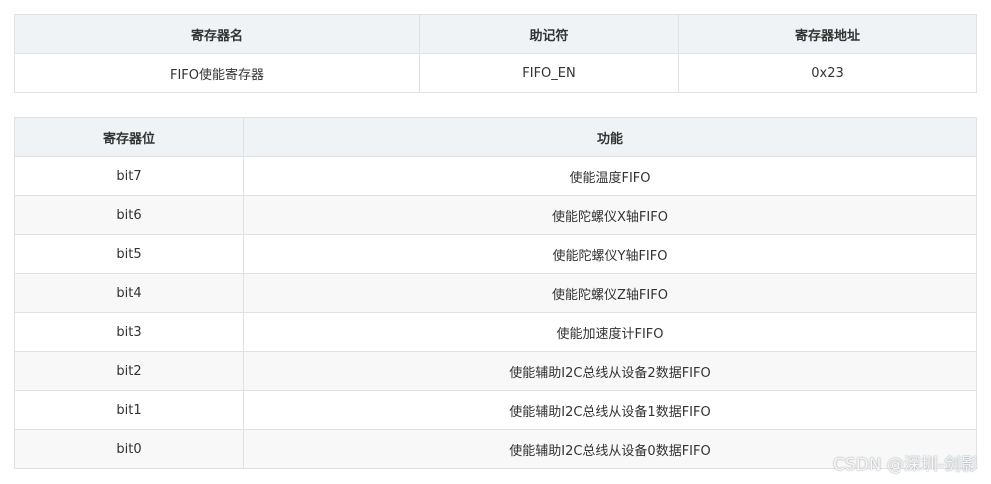 The height and width of the screenshot is (484, 991). Describe the element at coordinates (610, 293) in the screenshot. I see `cell-function: 使能陀螺仪Z轴FIFO` at that location.